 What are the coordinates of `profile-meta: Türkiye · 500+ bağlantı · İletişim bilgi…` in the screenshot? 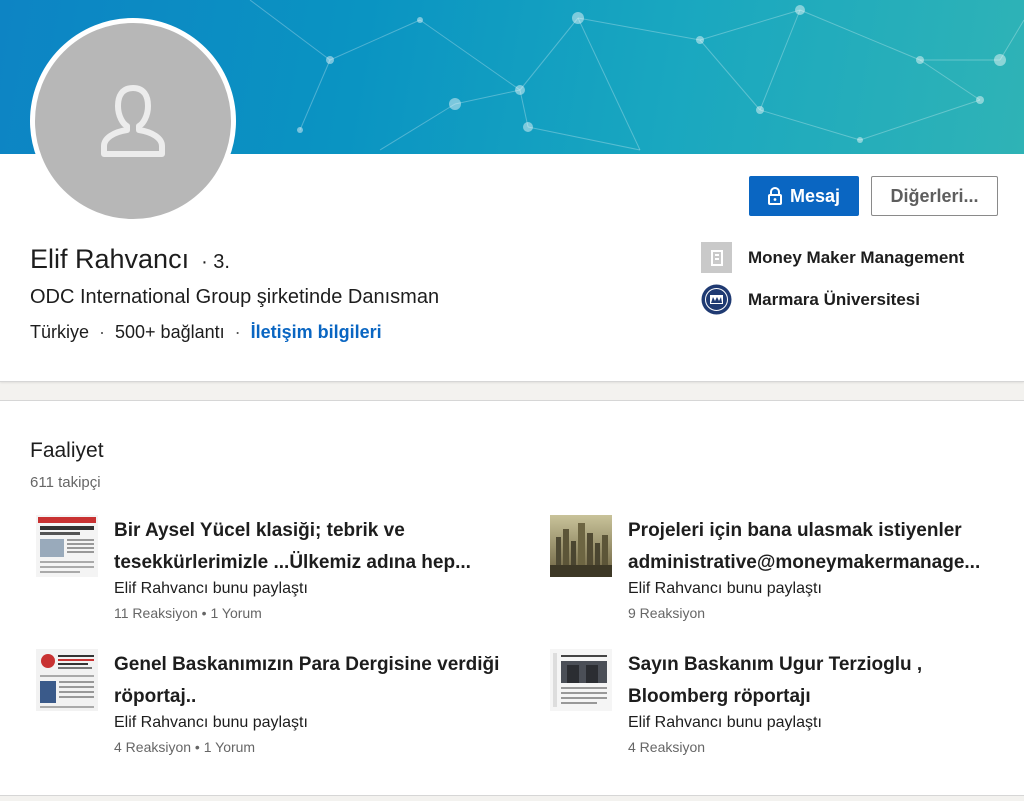 It's located at (206, 332).